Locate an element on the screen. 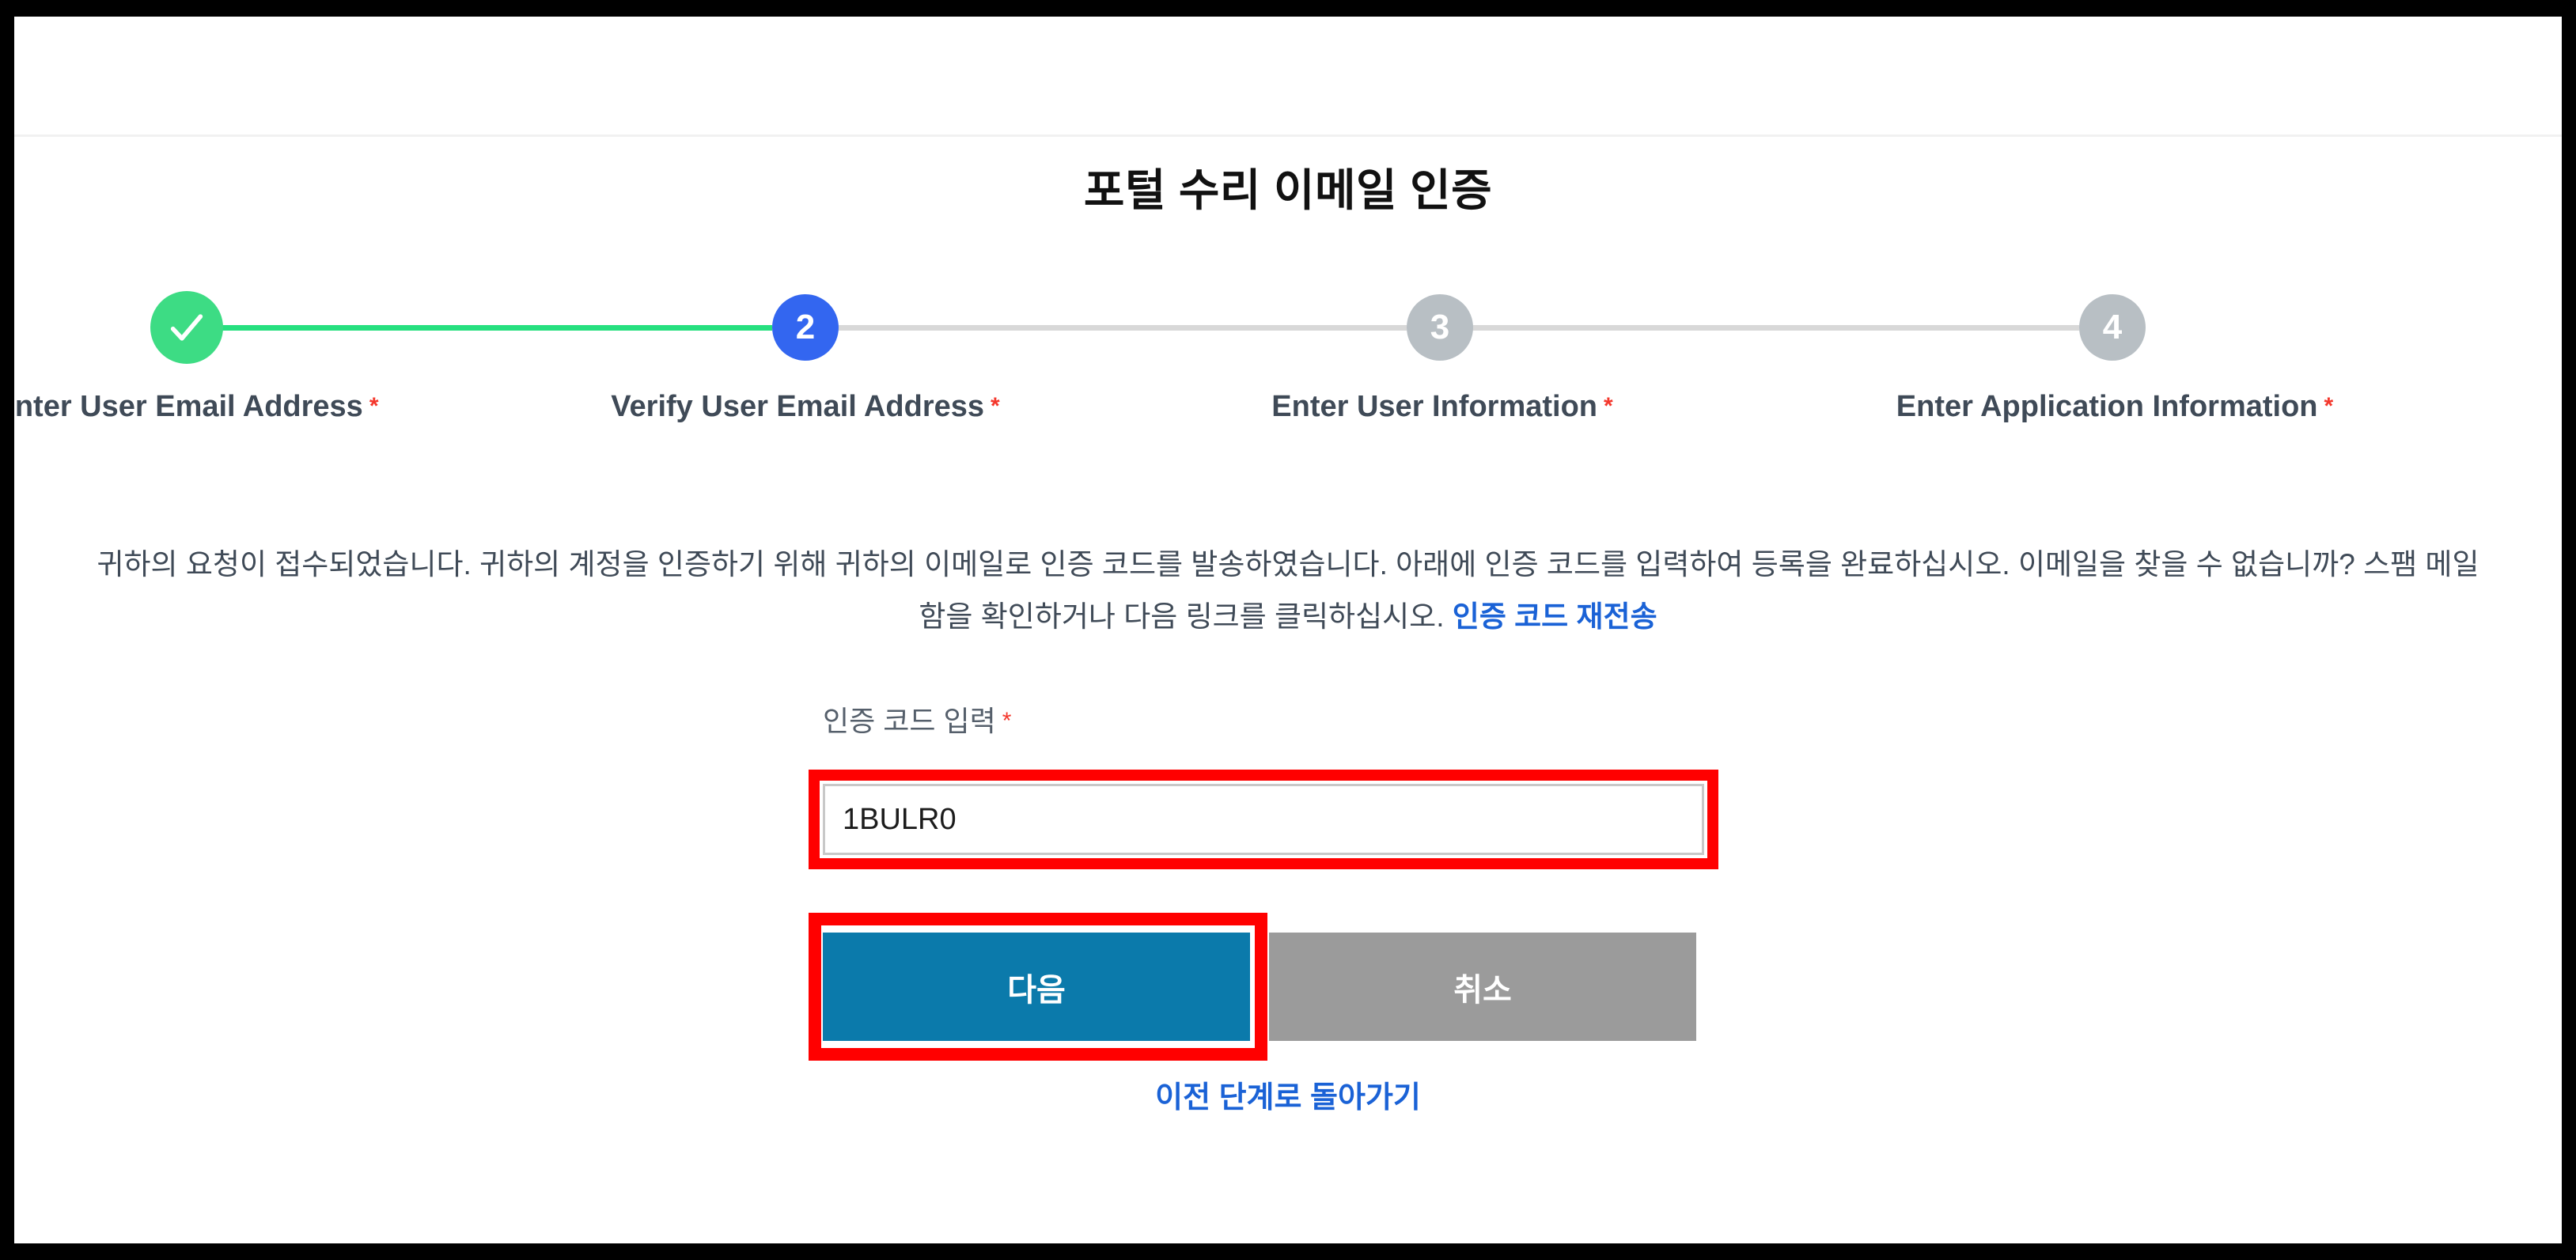 Image resolution: width=2576 pixels, height=1260 pixels. check-icon is located at coordinates (186, 327).